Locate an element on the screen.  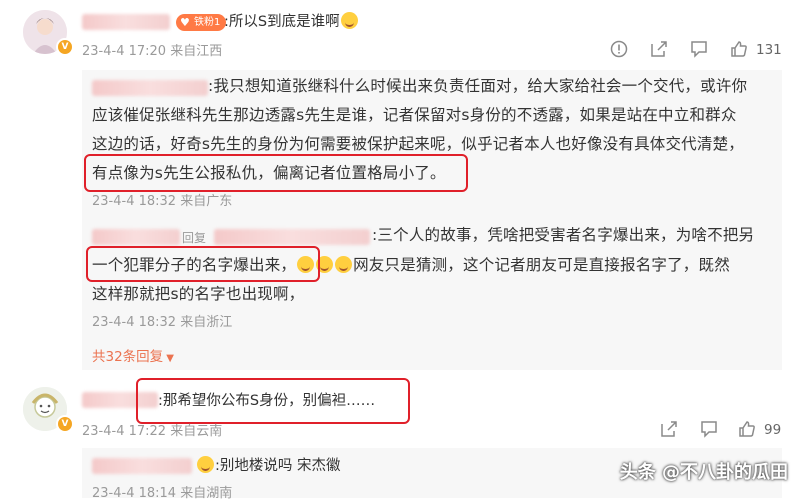
reply-text: :别地楼说吗 宋杰徽 is located at coordinates (268, 466).